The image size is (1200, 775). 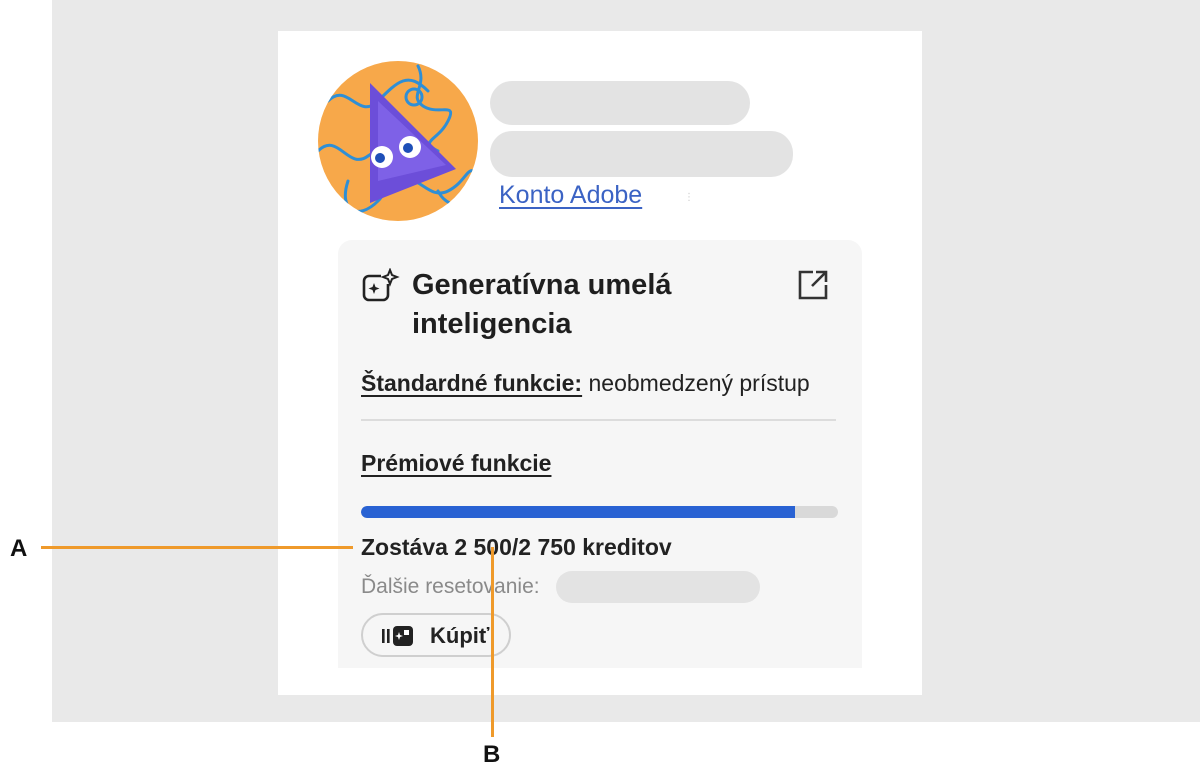 What do you see at coordinates (471, 383) in the screenshot?
I see `standard-features-link: Štandardné funkcie:` at bounding box center [471, 383].